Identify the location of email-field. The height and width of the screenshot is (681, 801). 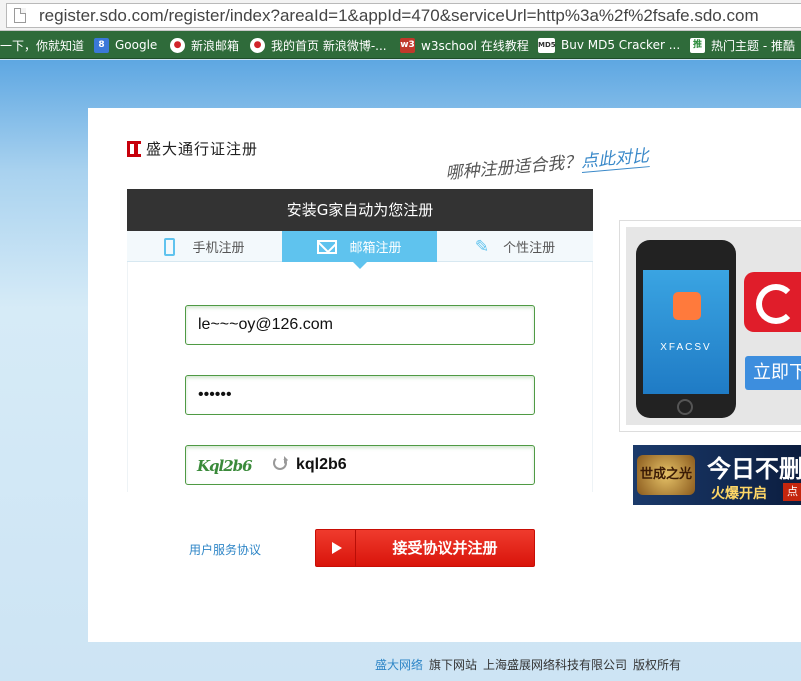
(360, 325).